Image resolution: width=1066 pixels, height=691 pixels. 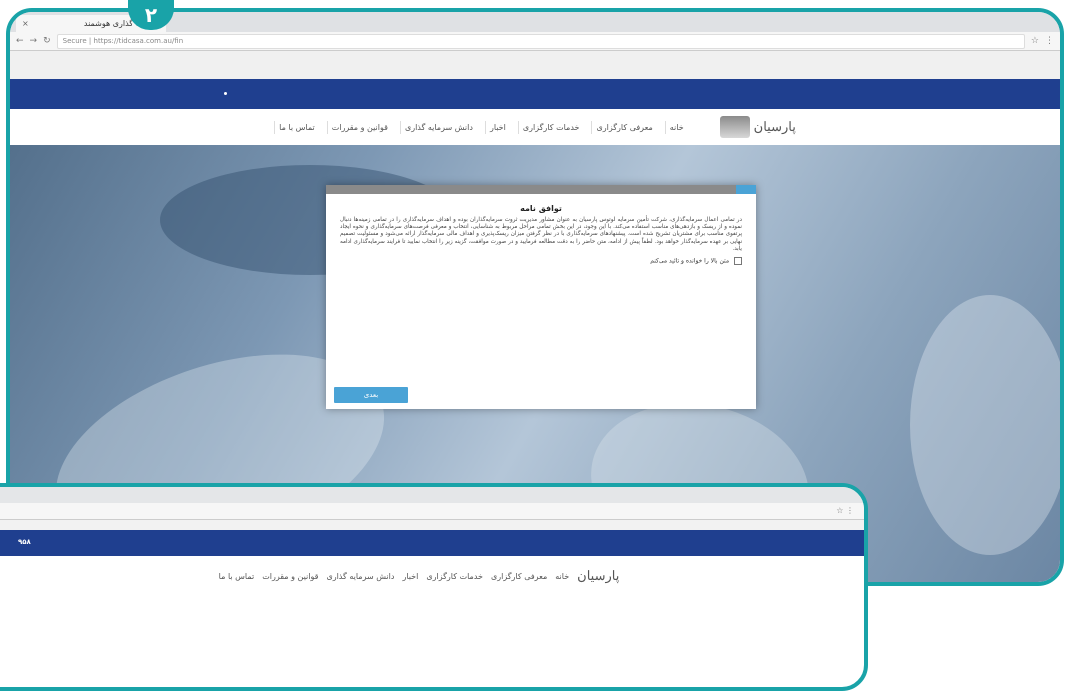 What do you see at coordinates (25, 23) in the screenshot?
I see `close-icon: ×` at bounding box center [25, 23].